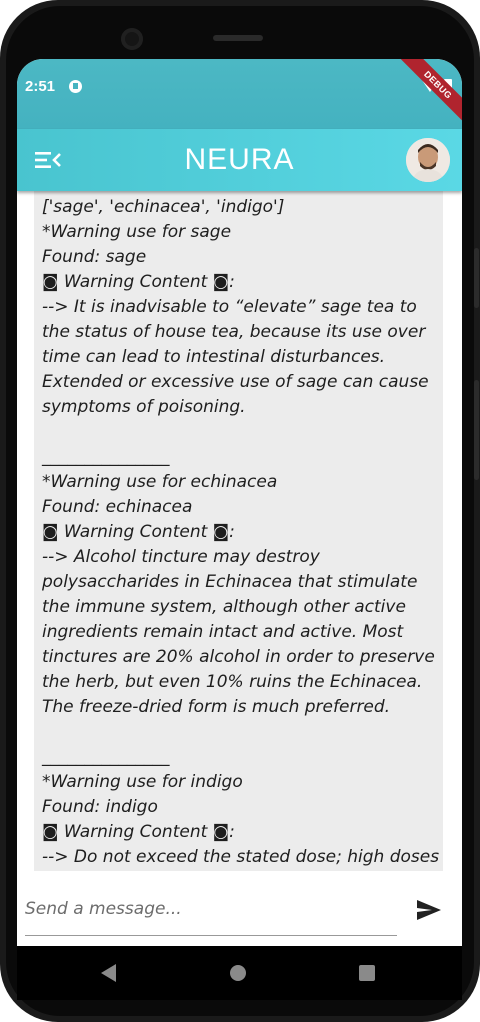 This screenshot has width=480, height=1022. Describe the element at coordinates (429, 910) in the screenshot. I see `send-icon` at that location.